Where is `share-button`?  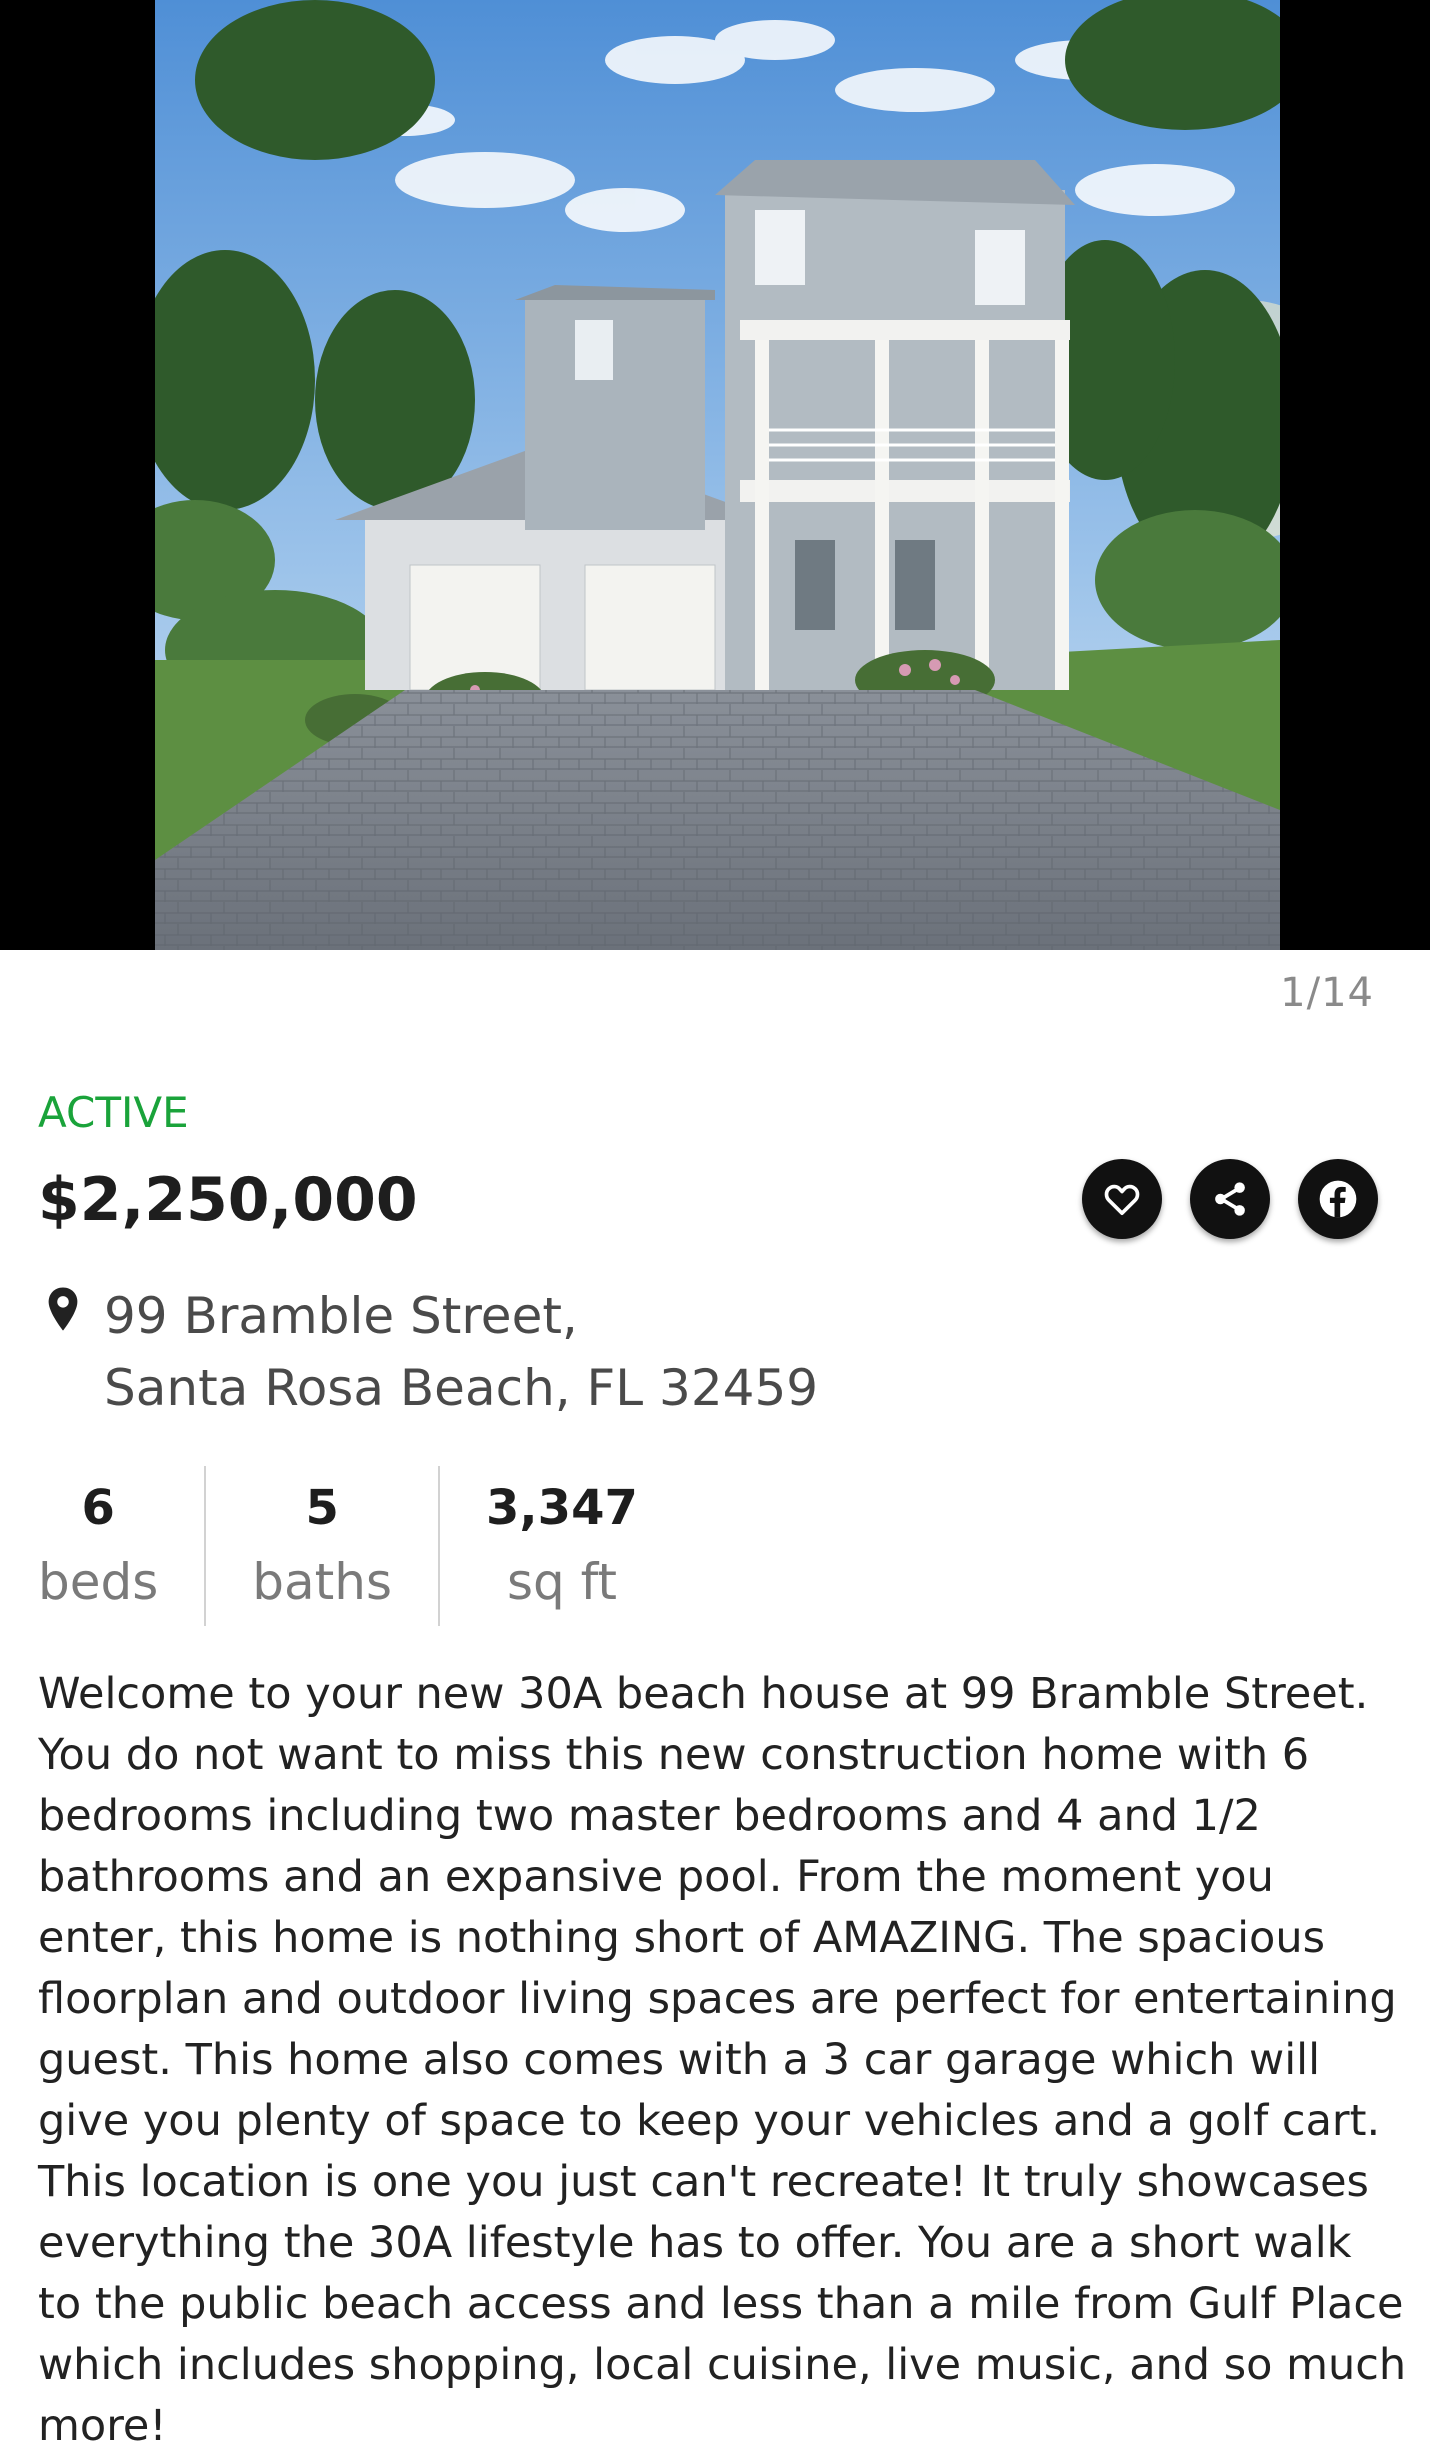
share-button is located at coordinates (1230, 1199).